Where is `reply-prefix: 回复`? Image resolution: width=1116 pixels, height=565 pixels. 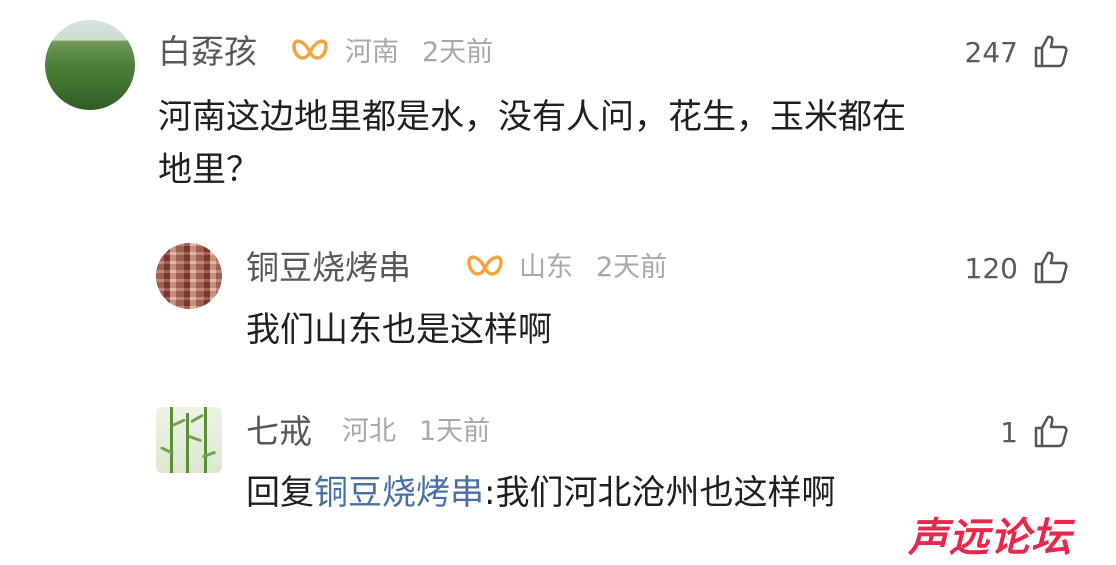
reply-prefix: 回复 is located at coordinates (280, 493).